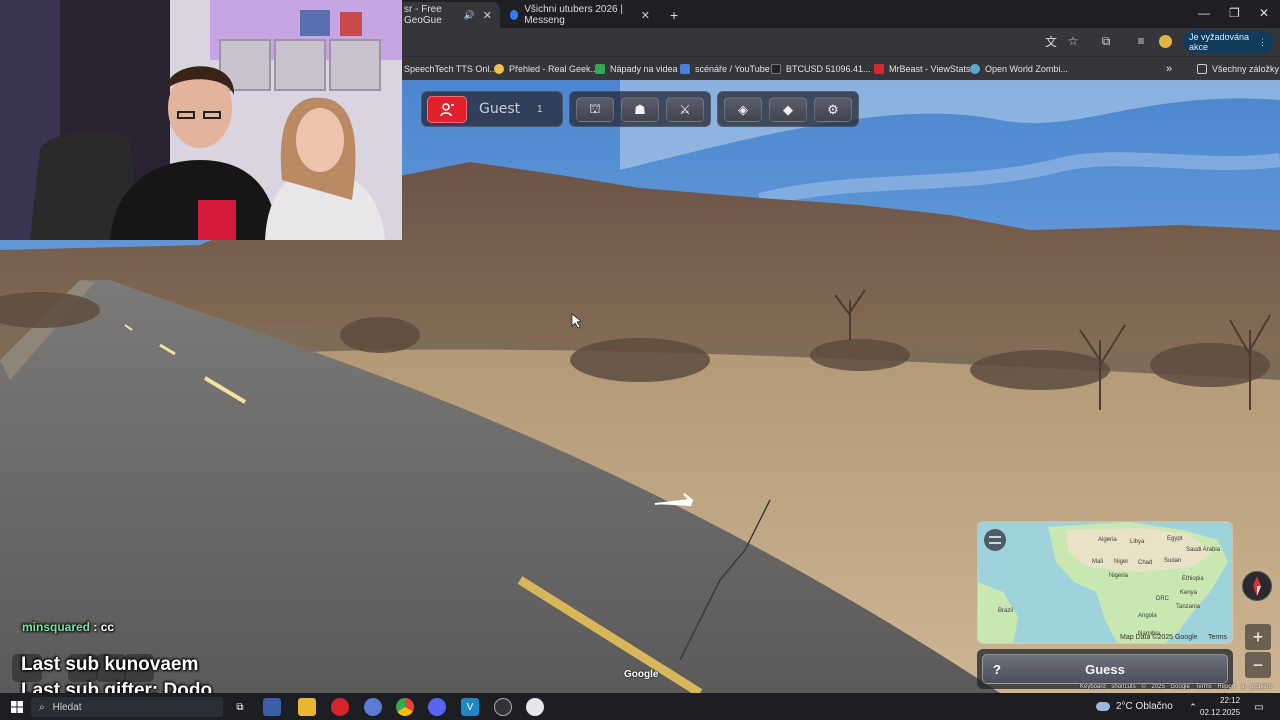 This screenshot has height=720, width=1280. Describe the element at coordinates (107, 627) in the screenshot. I see `chat-text: cc` at that location.